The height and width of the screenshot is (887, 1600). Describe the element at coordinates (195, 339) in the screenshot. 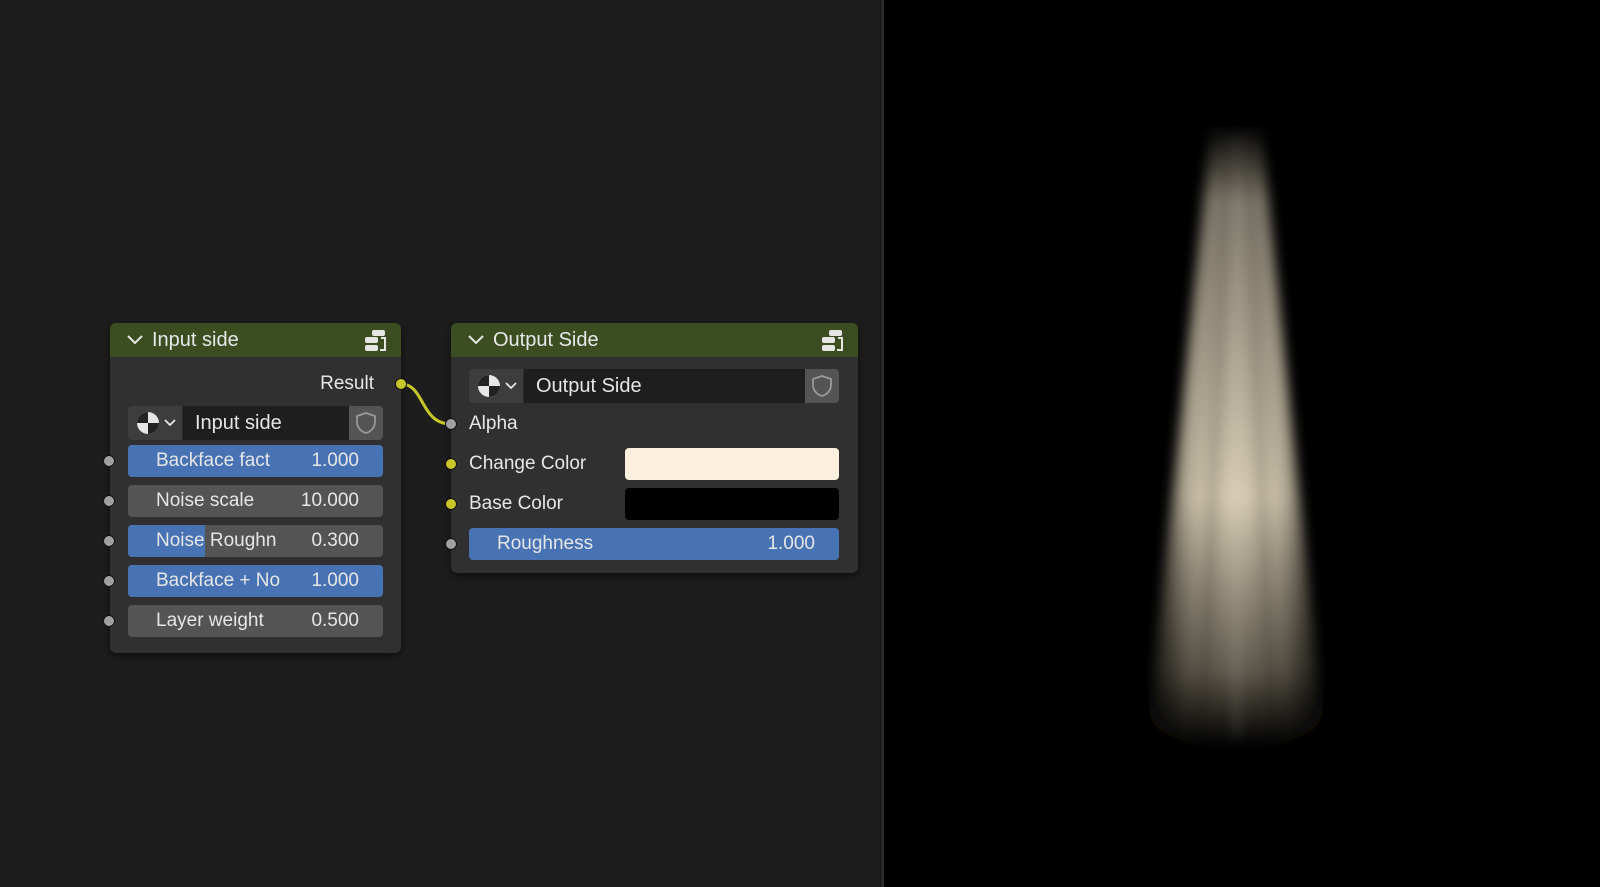

I see `node-title: Input side` at that location.